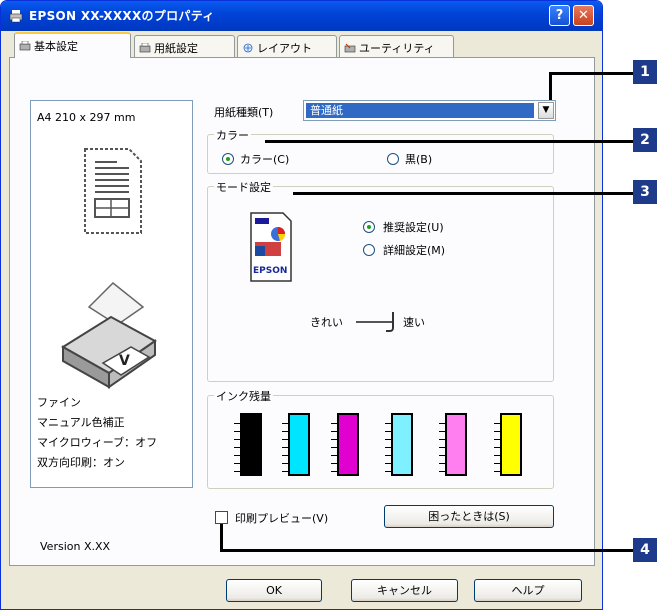 The image size is (661, 612). What do you see at coordinates (145, 48) in the screenshot?
I see `paper-settings-tab-icon` at bounding box center [145, 48].